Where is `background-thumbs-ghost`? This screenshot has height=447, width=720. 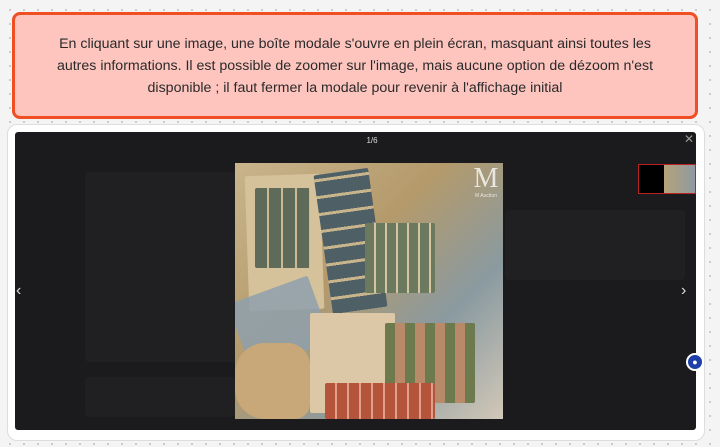
background-thumbs-ghost is located at coordinates (160, 397).